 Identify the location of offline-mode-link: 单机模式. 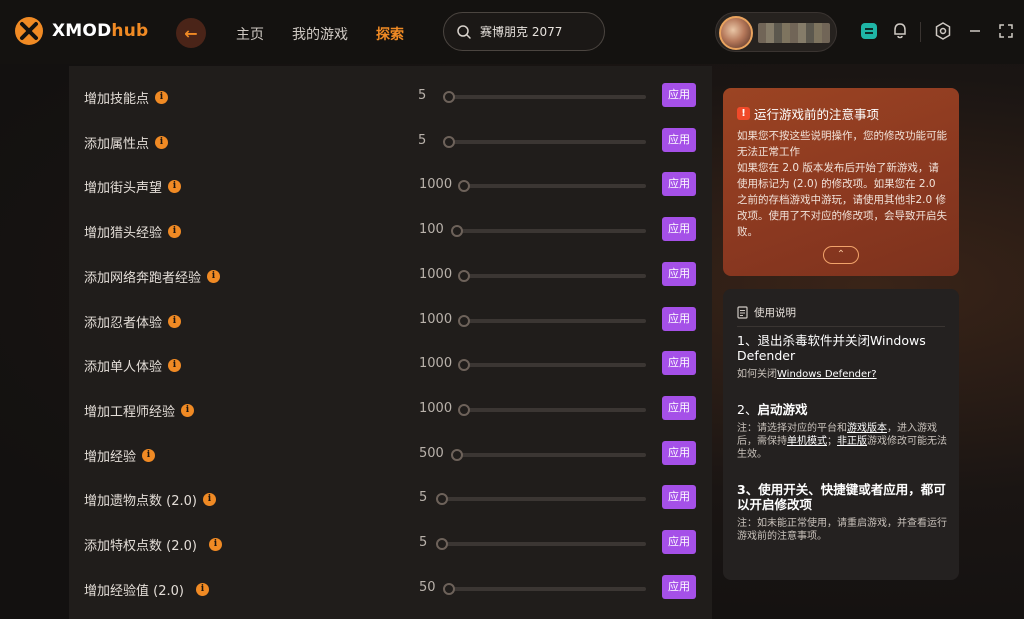
(807, 441).